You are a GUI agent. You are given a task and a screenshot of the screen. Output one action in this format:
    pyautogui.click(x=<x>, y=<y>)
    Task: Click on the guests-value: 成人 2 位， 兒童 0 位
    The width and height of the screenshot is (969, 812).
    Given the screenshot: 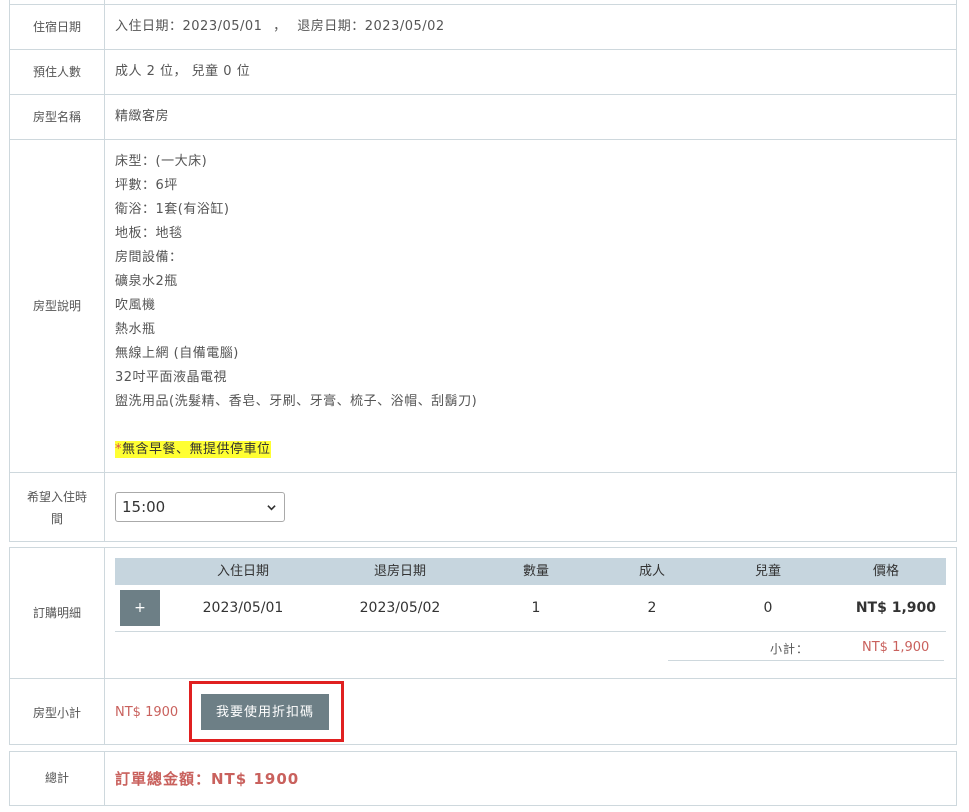 What is the action you would take?
    pyautogui.click(x=183, y=71)
    